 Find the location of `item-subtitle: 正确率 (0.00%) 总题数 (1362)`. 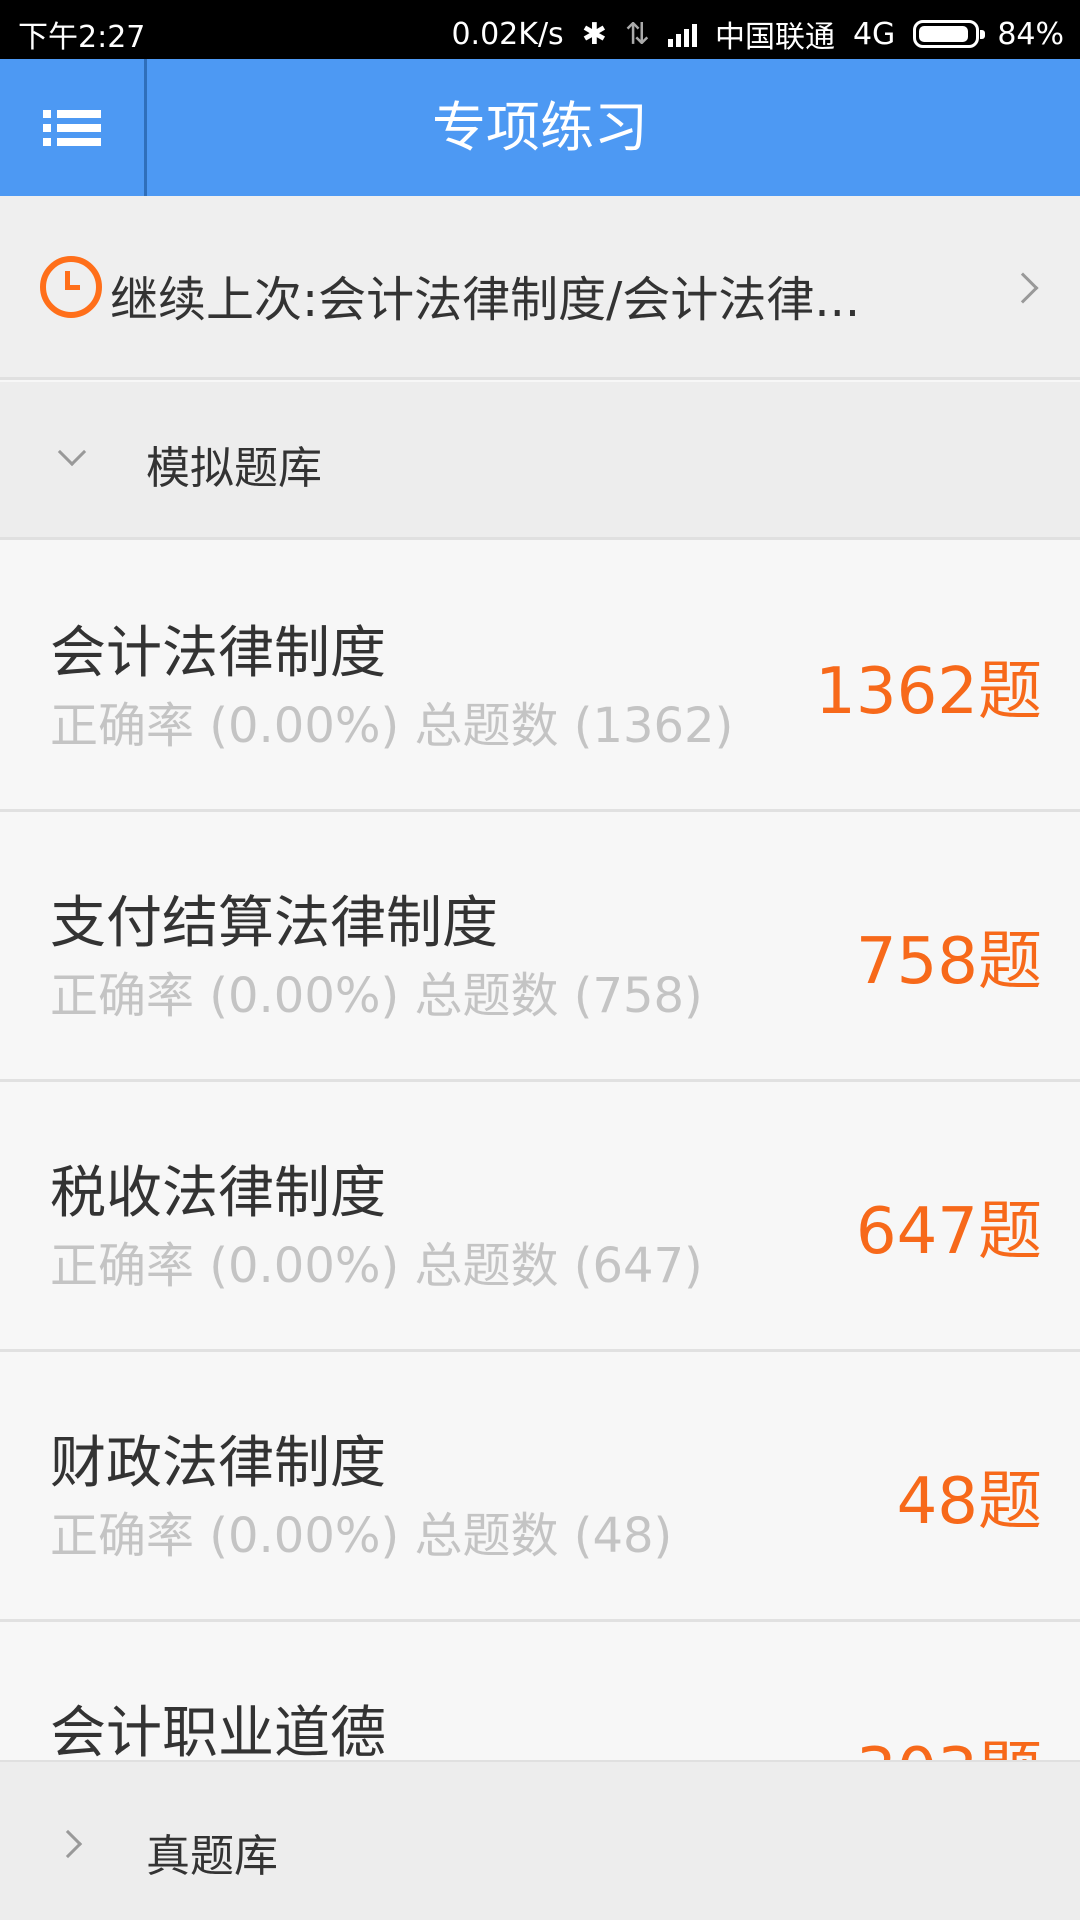

item-subtitle: 正确率 (0.00%) 总题数 (1362) is located at coordinates (392, 726).